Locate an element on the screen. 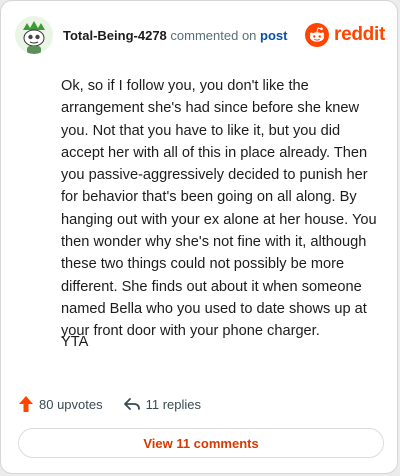  username-link: Total-Being-4278 is located at coordinates (115, 35).